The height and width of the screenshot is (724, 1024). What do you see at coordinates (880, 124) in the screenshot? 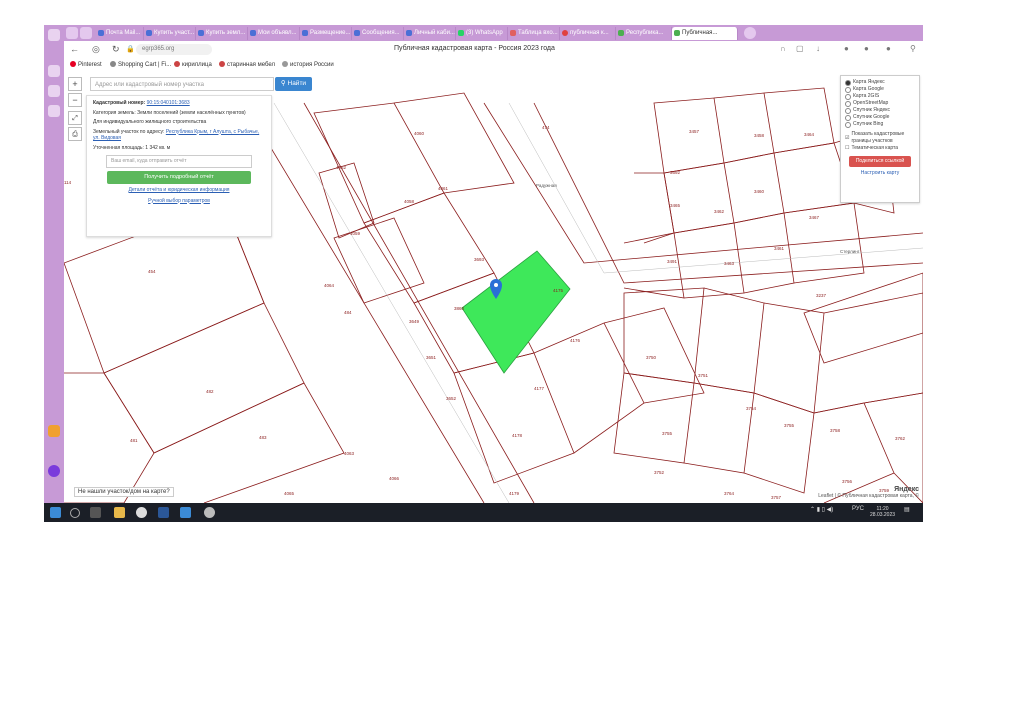
I see `layer-option: Спутник Bing` at bounding box center [880, 124].